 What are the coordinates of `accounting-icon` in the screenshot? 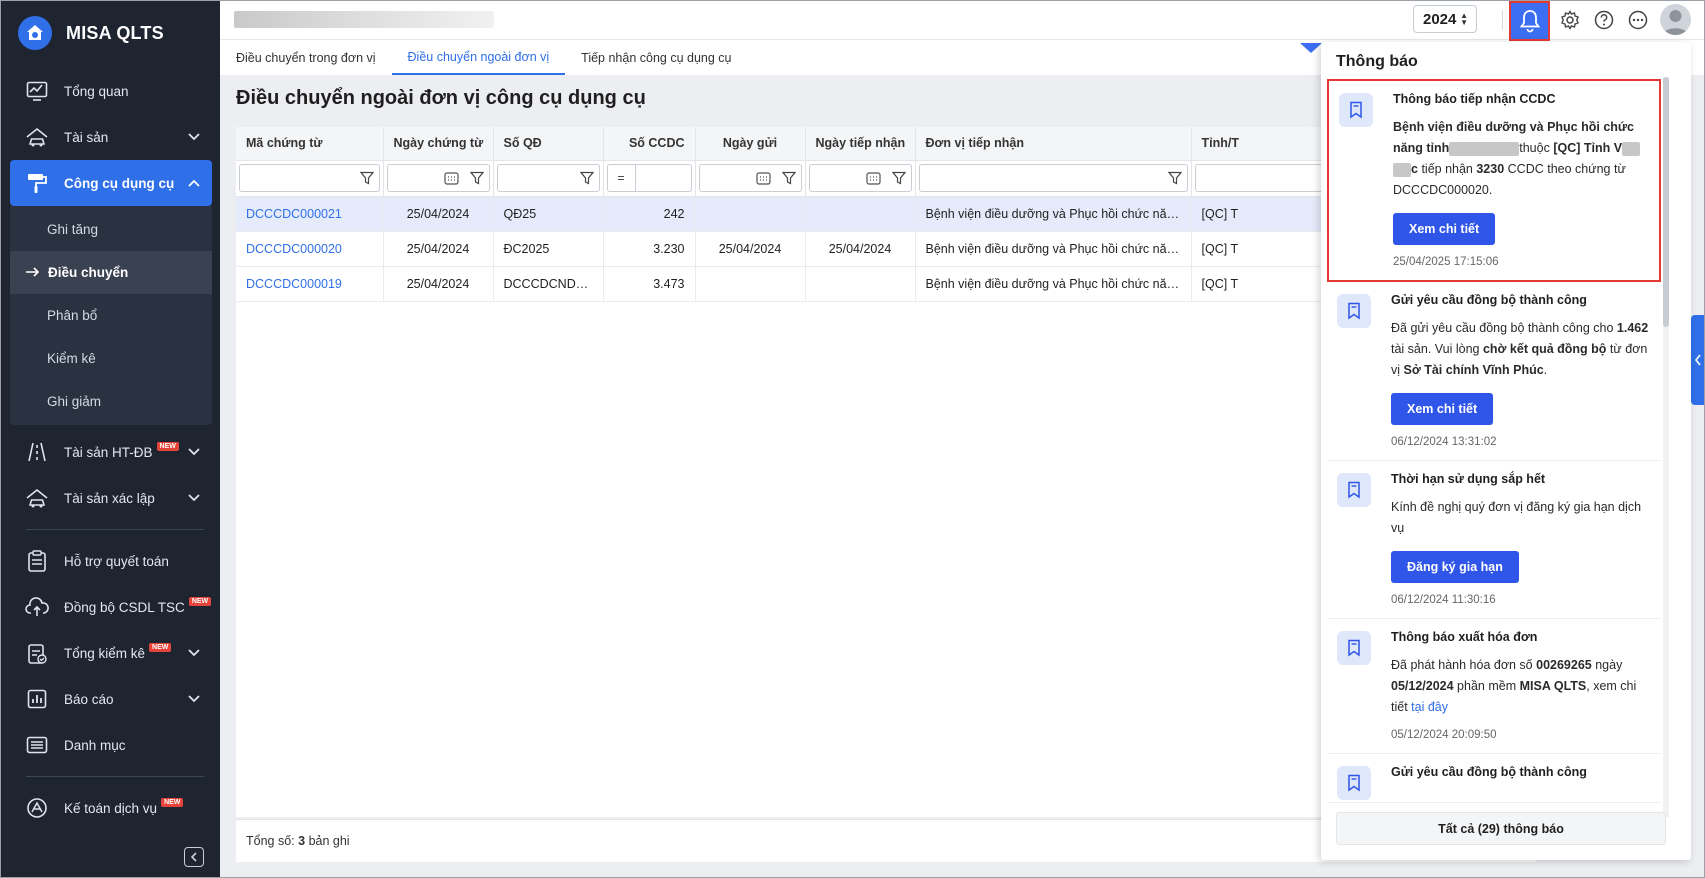 It's located at (37, 808).